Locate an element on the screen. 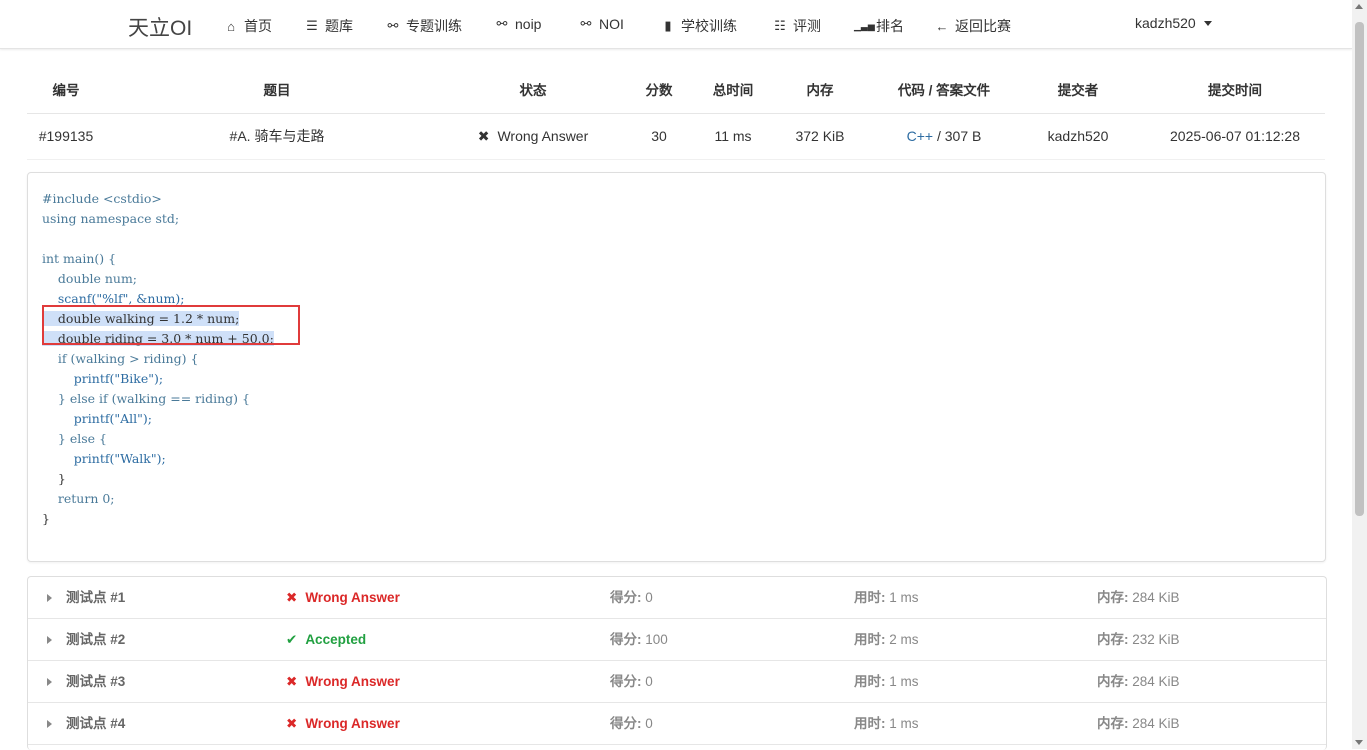 The image size is (1367, 750). header-status: 状态 is located at coordinates (533, 90).